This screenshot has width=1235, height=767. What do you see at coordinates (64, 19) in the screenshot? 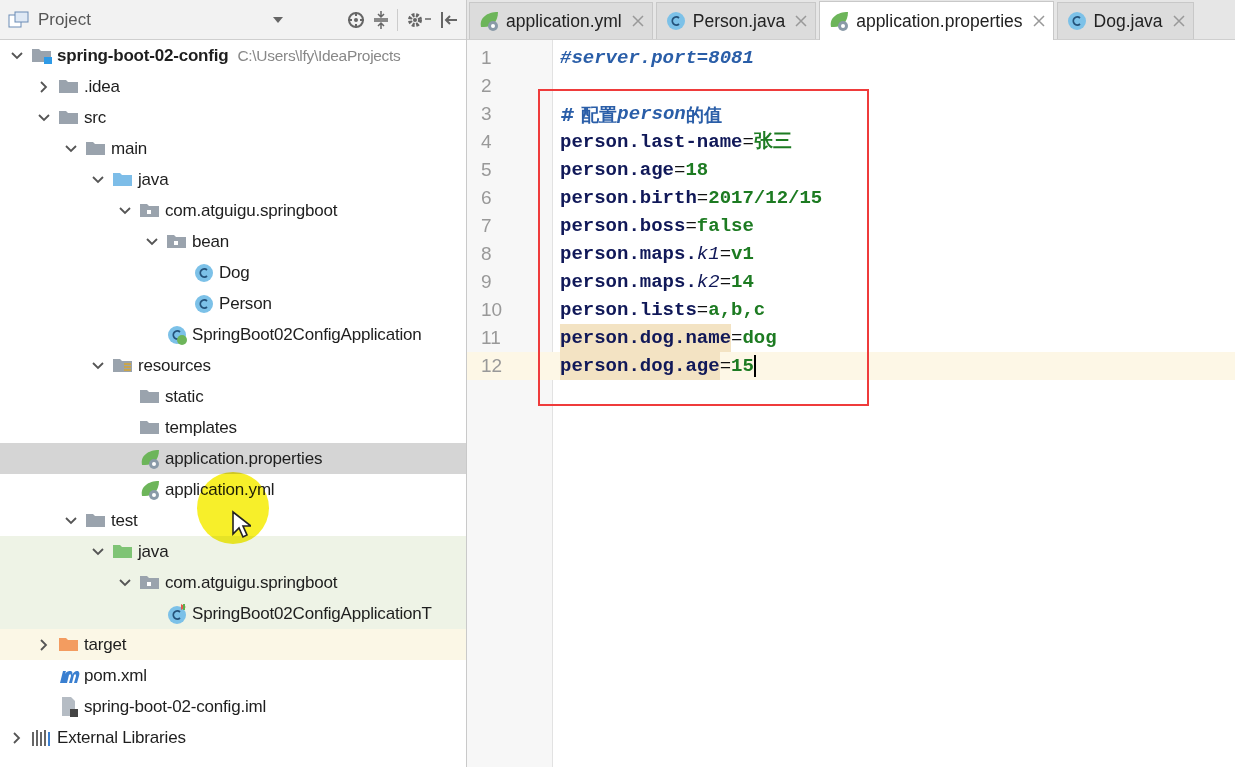
I see `panel-title: Project` at bounding box center [64, 19].